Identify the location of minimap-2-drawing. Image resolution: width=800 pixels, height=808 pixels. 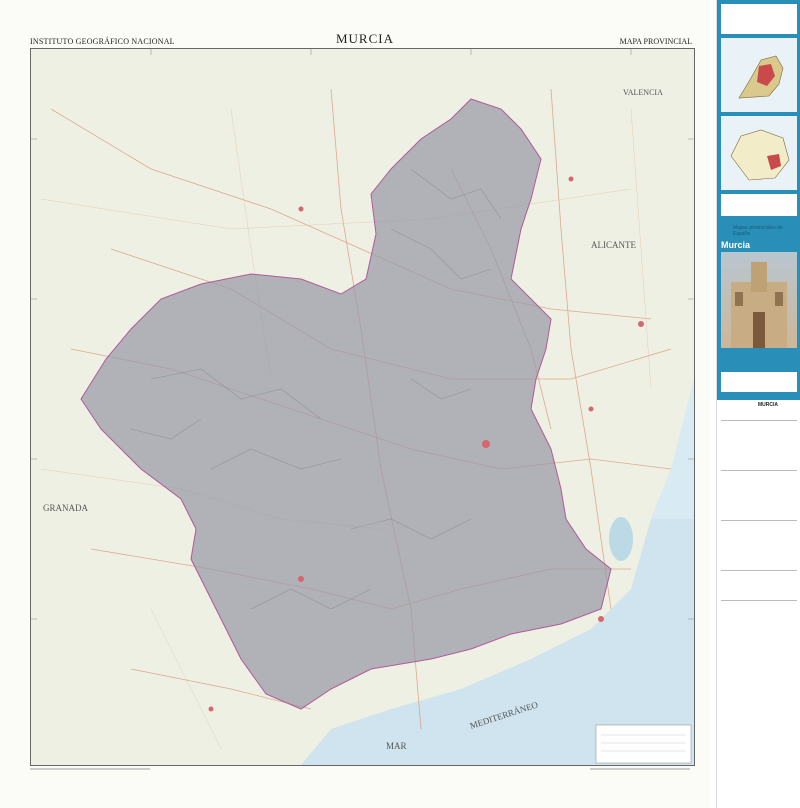
(760, 155).